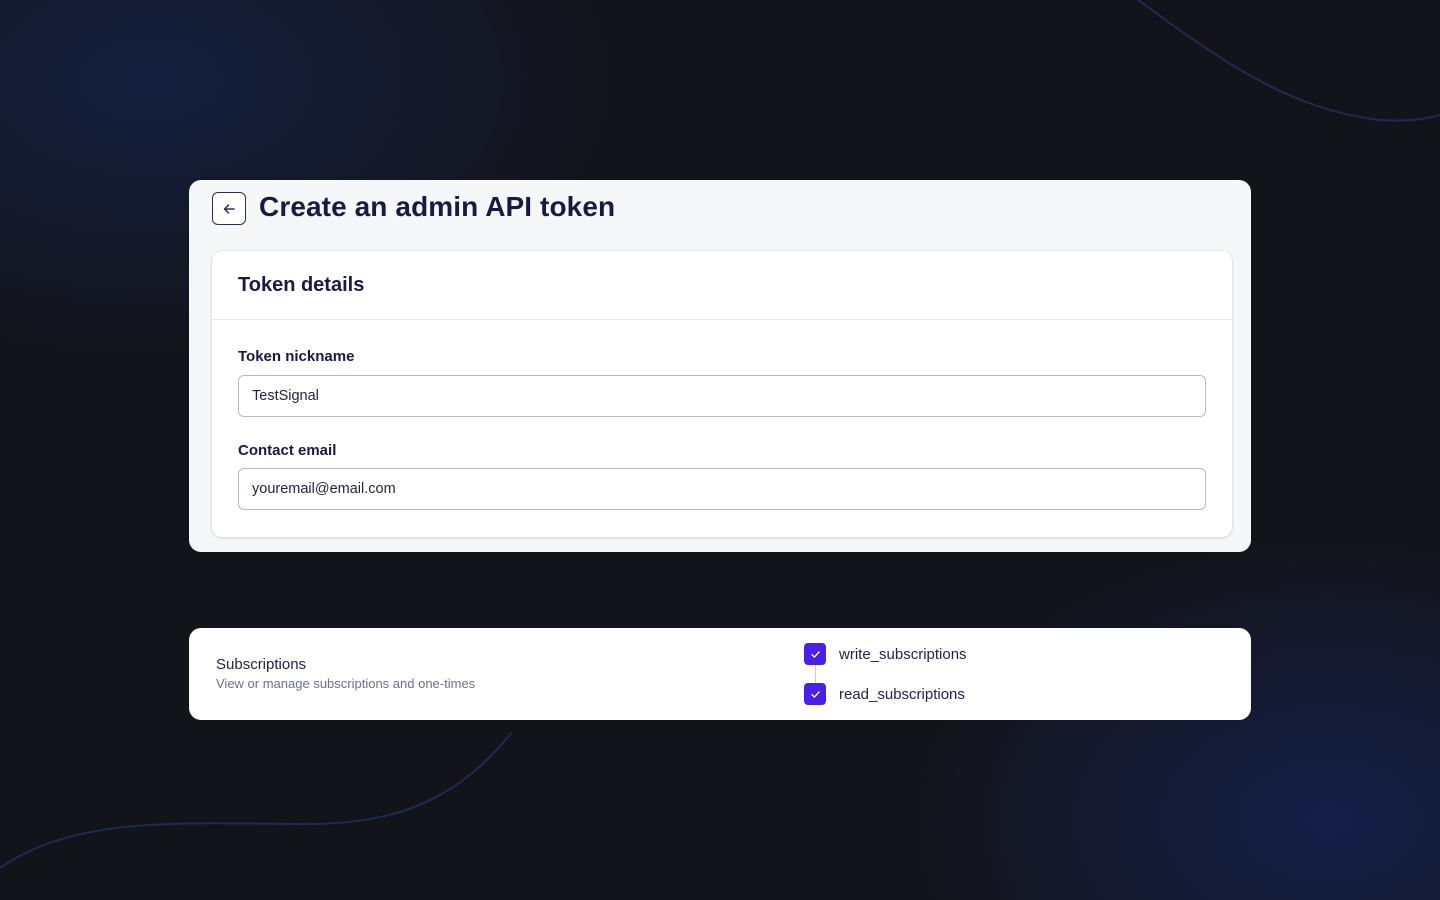 The height and width of the screenshot is (900, 1440). Describe the element at coordinates (261, 664) in the screenshot. I see `subscriptions-title: Subscriptions` at that location.